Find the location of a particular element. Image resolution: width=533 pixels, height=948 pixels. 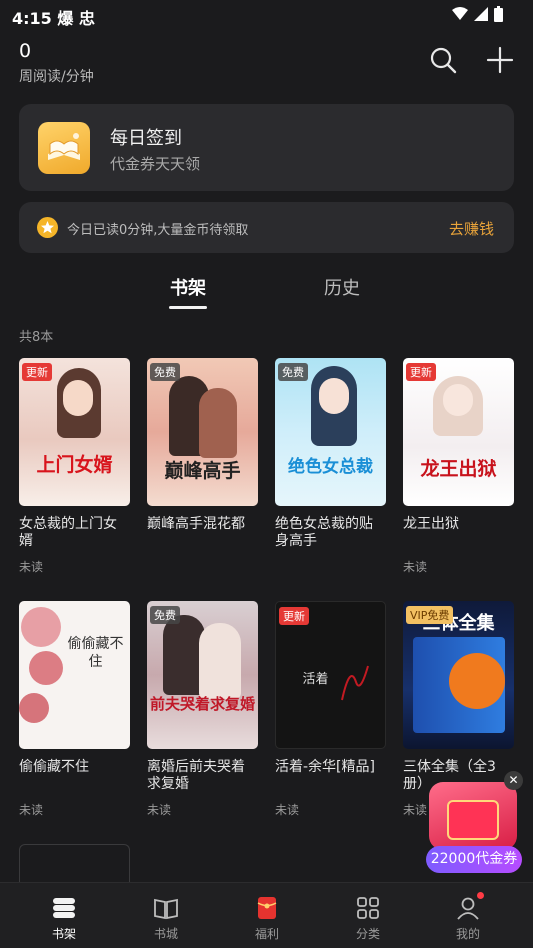

book-cover: 三体全集 VIP免费 is located at coordinates (458, 675).